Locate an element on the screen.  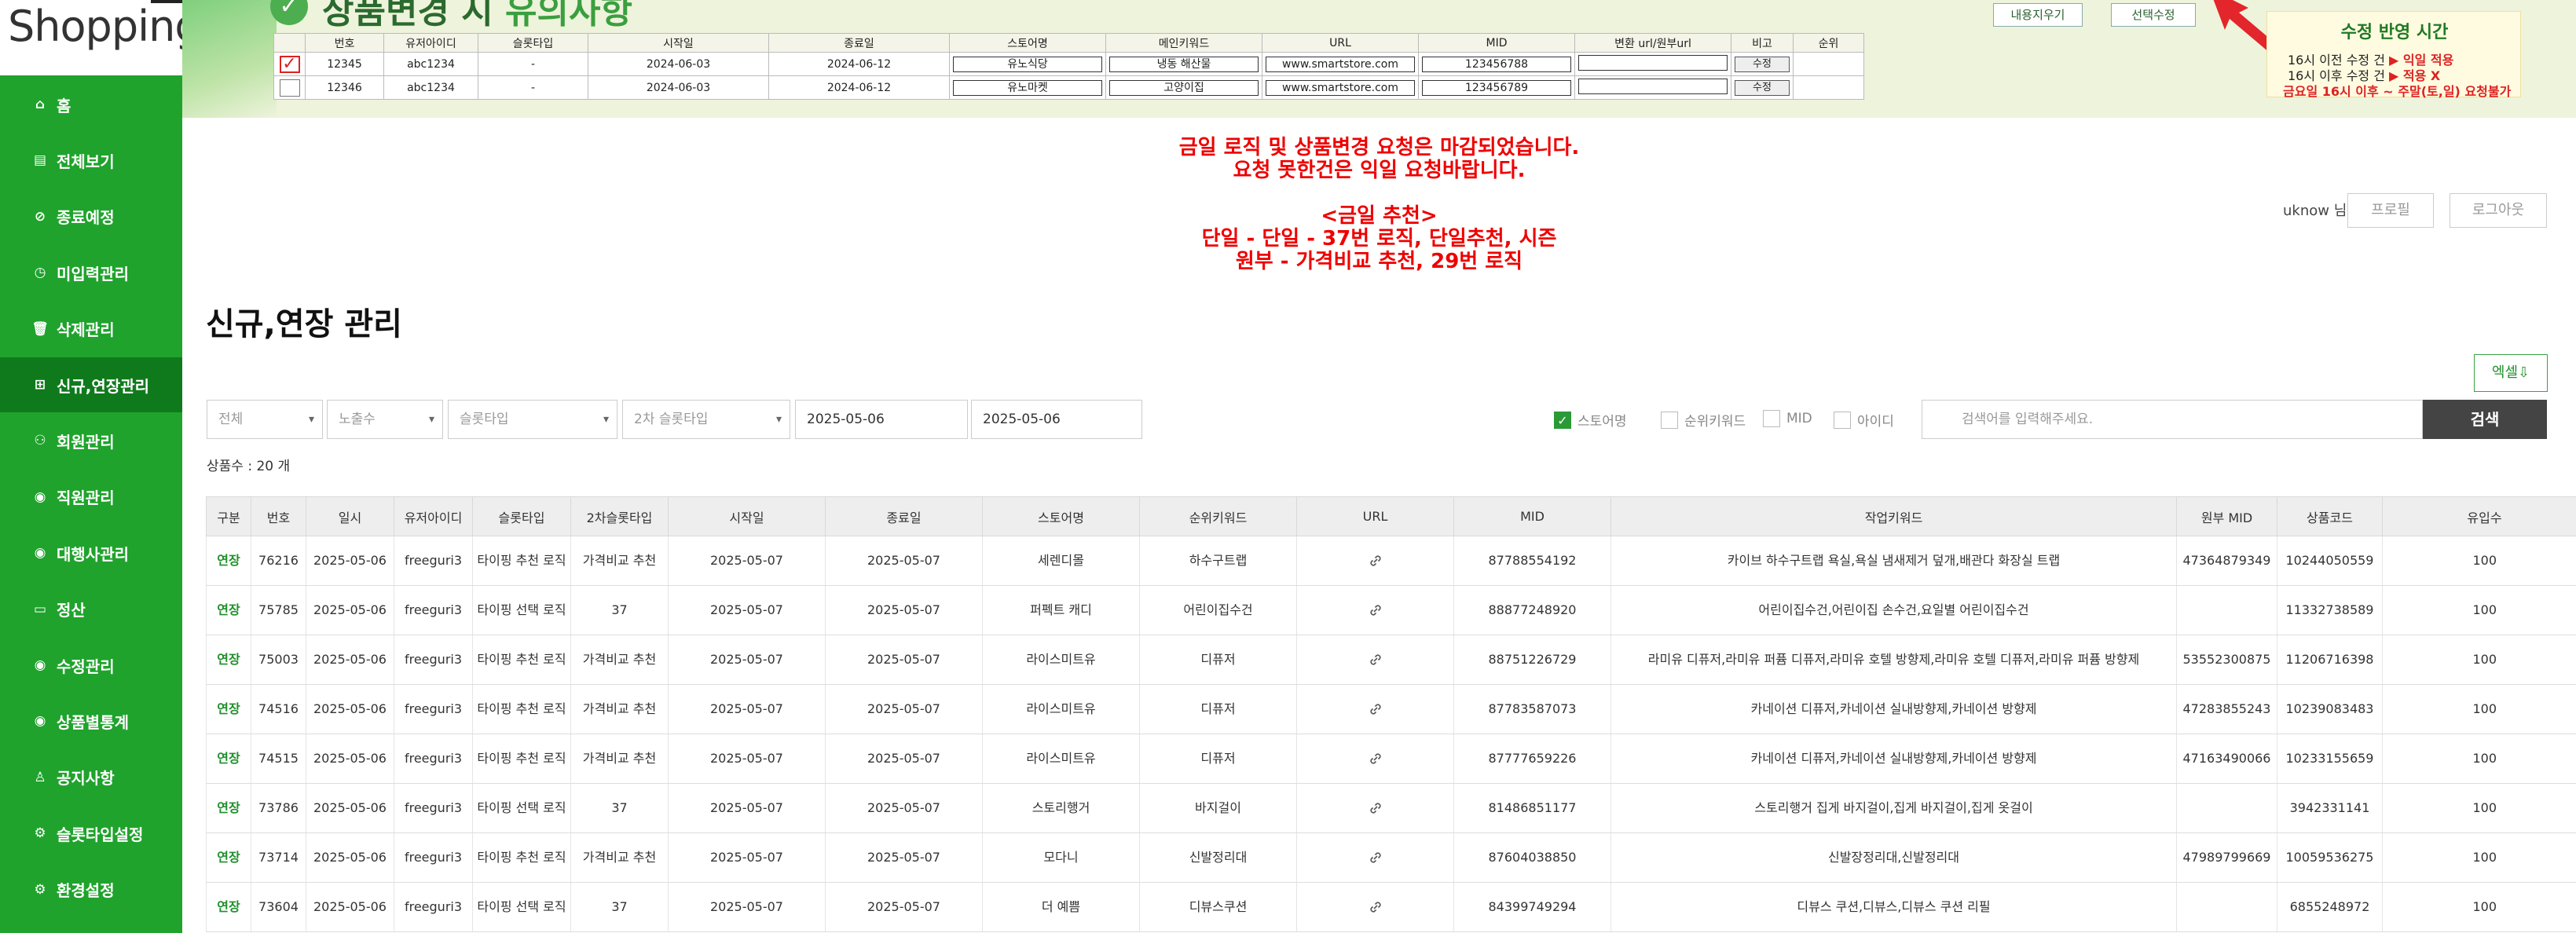
example-input: 123456788 is located at coordinates (1496, 64).